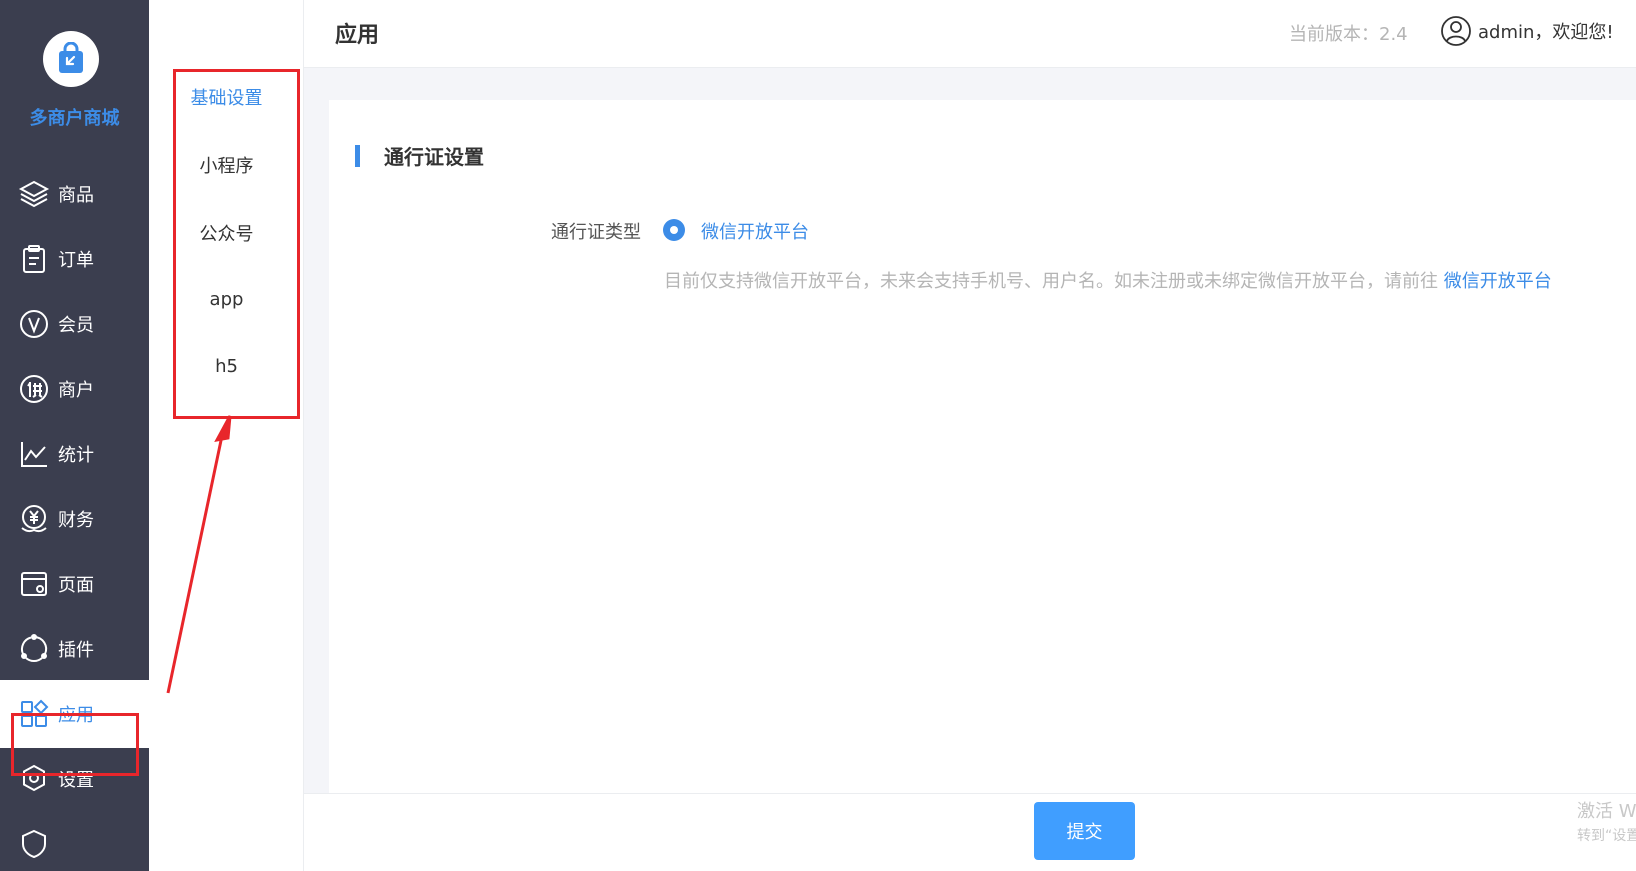 The width and height of the screenshot is (1636, 871). Describe the element at coordinates (34, 194) in the screenshot. I see `layers-icon` at that location.